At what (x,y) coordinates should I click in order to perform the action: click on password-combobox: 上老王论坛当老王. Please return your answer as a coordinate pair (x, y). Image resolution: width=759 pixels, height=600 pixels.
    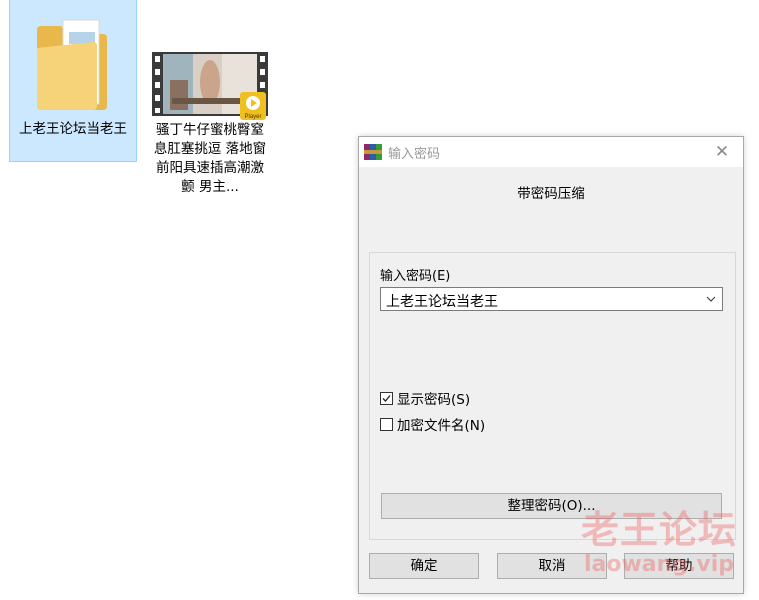
    Looking at the image, I should click on (551, 299).